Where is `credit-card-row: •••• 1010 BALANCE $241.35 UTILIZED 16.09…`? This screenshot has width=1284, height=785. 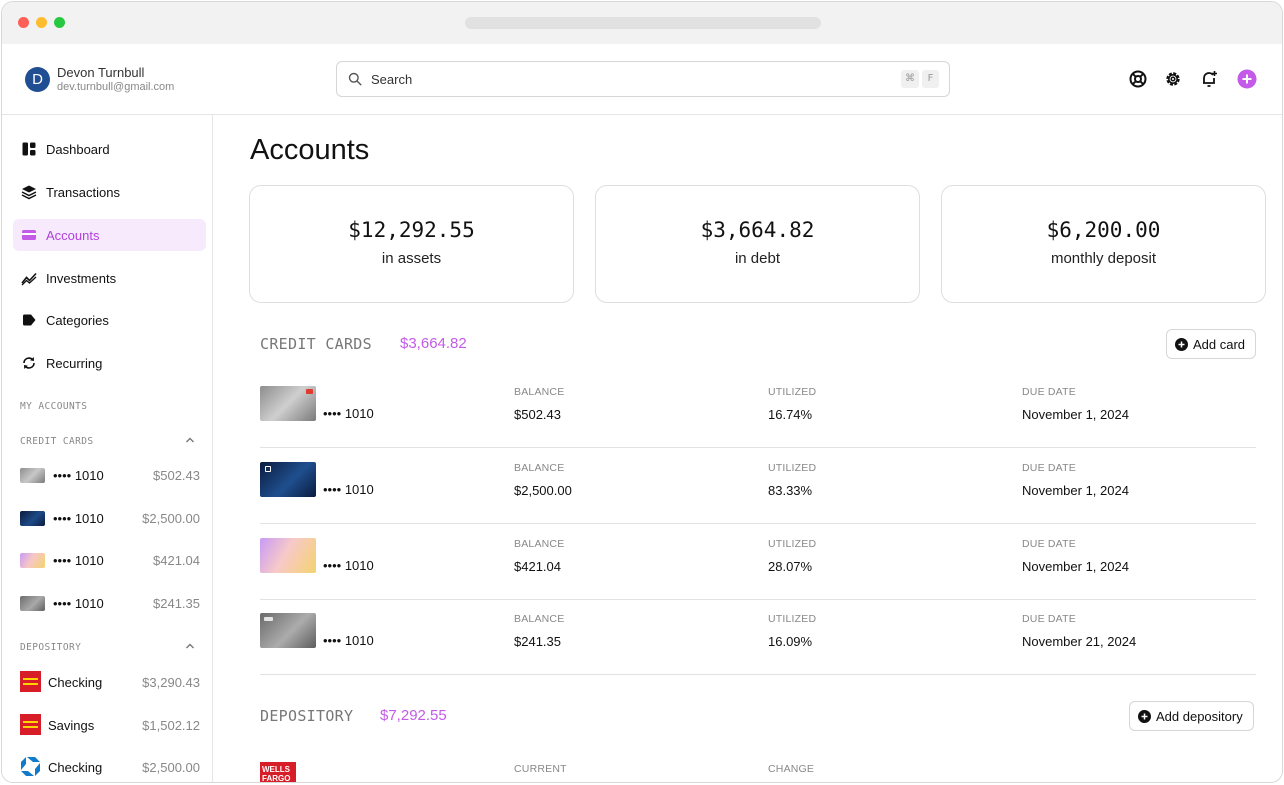
credit-card-row: •••• 1010 BALANCE $241.35 UTILIZED 16.09… is located at coordinates (758, 637).